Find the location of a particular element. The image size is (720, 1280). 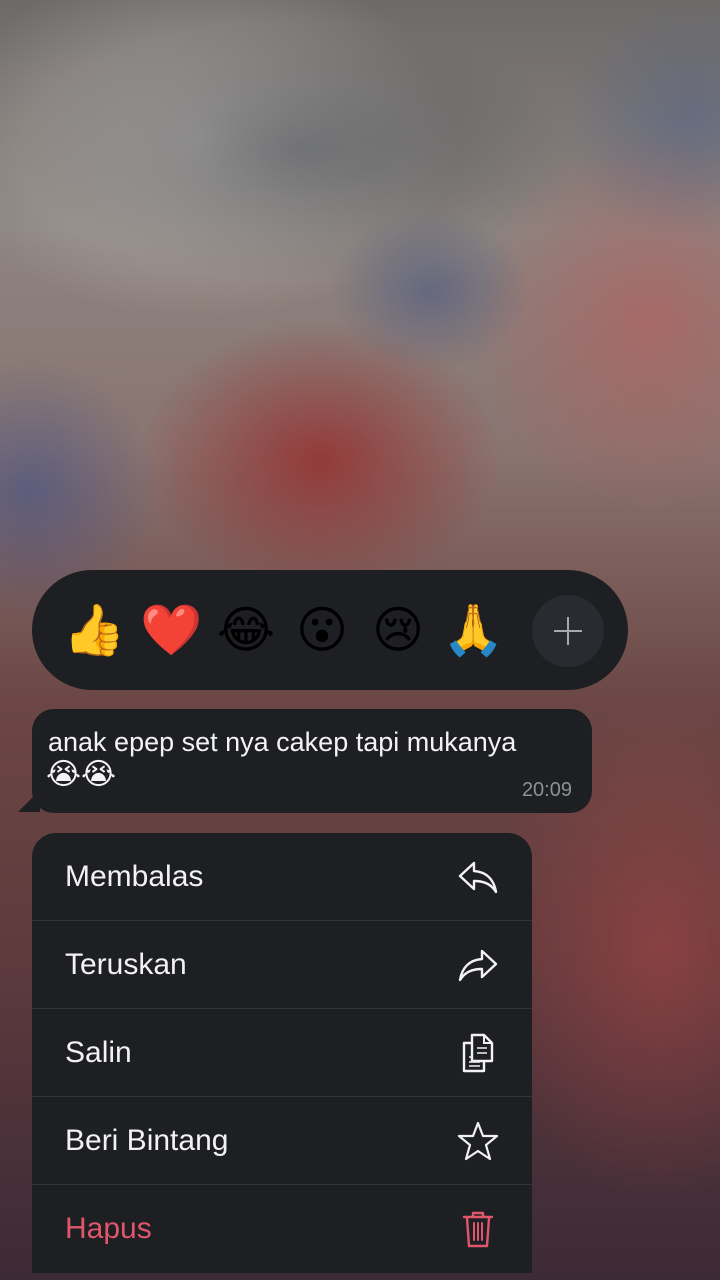

more-reactions-button is located at coordinates (568, 631).